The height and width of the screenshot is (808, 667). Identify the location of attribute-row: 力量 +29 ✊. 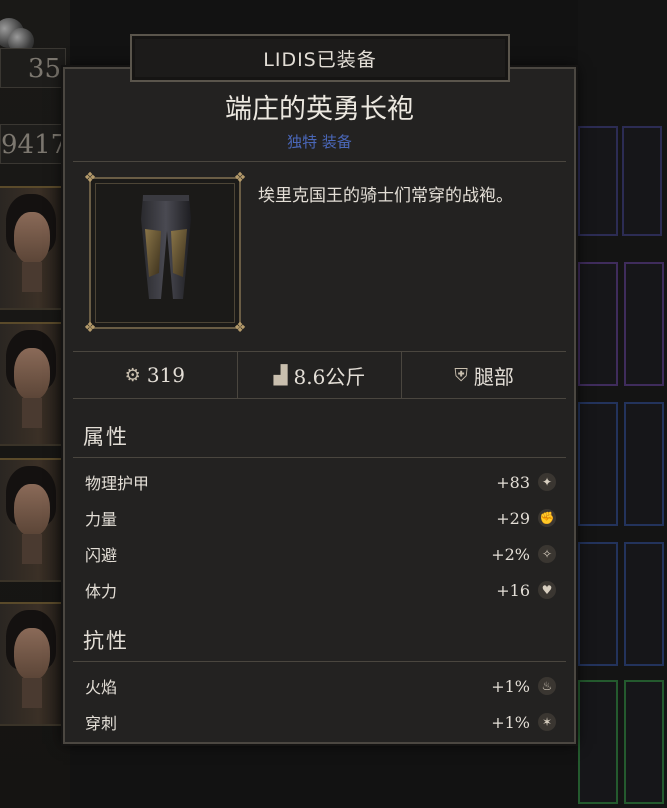
(320, 518).